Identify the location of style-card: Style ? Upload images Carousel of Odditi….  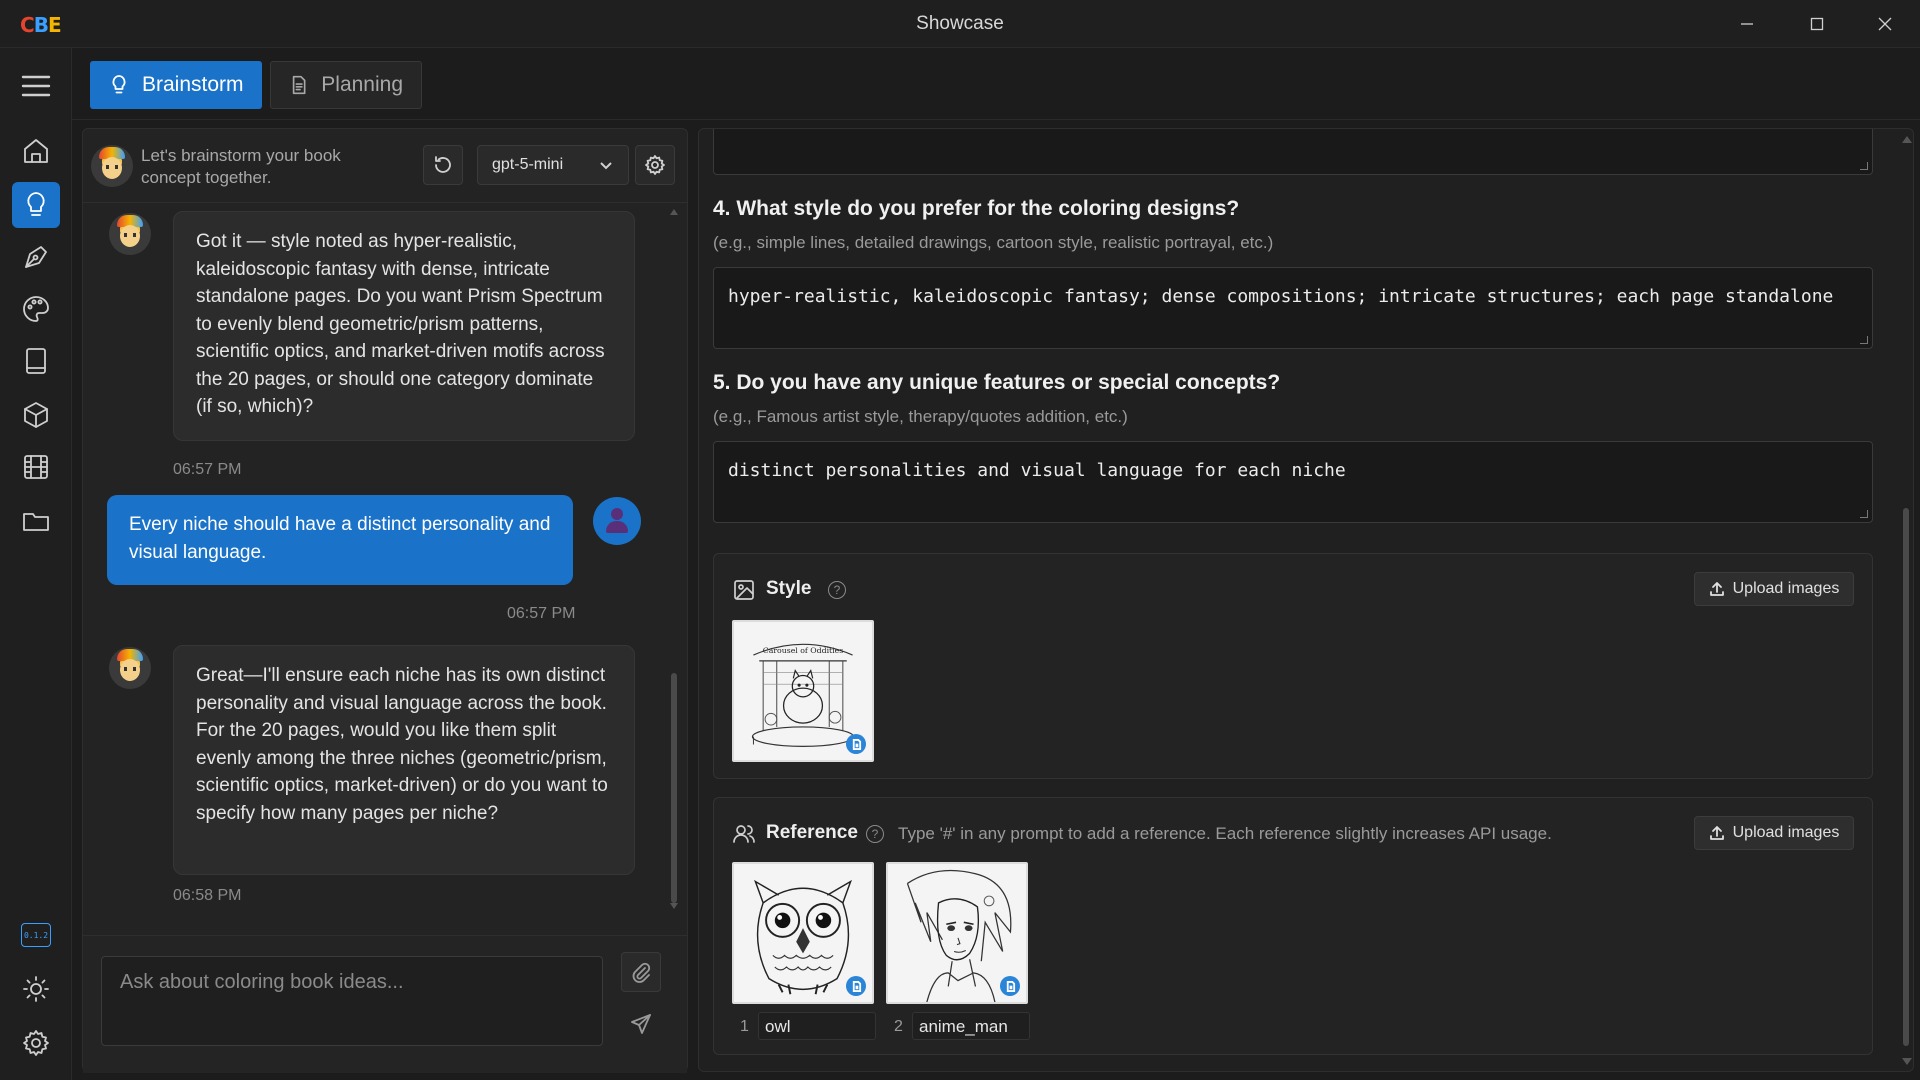
(1293, 666).